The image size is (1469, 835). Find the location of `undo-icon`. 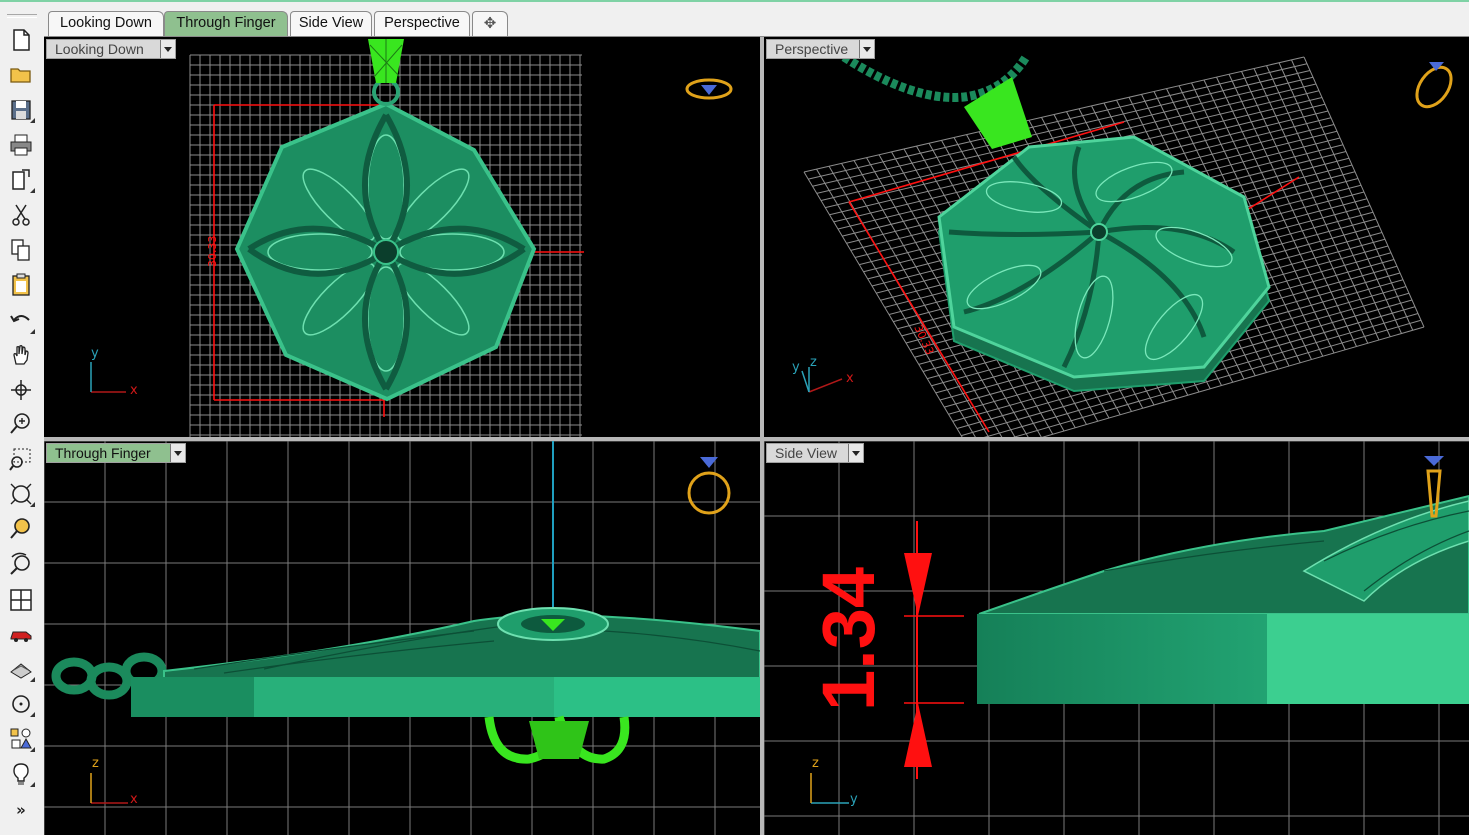

undo-icon is located at coordinates (21, 321).